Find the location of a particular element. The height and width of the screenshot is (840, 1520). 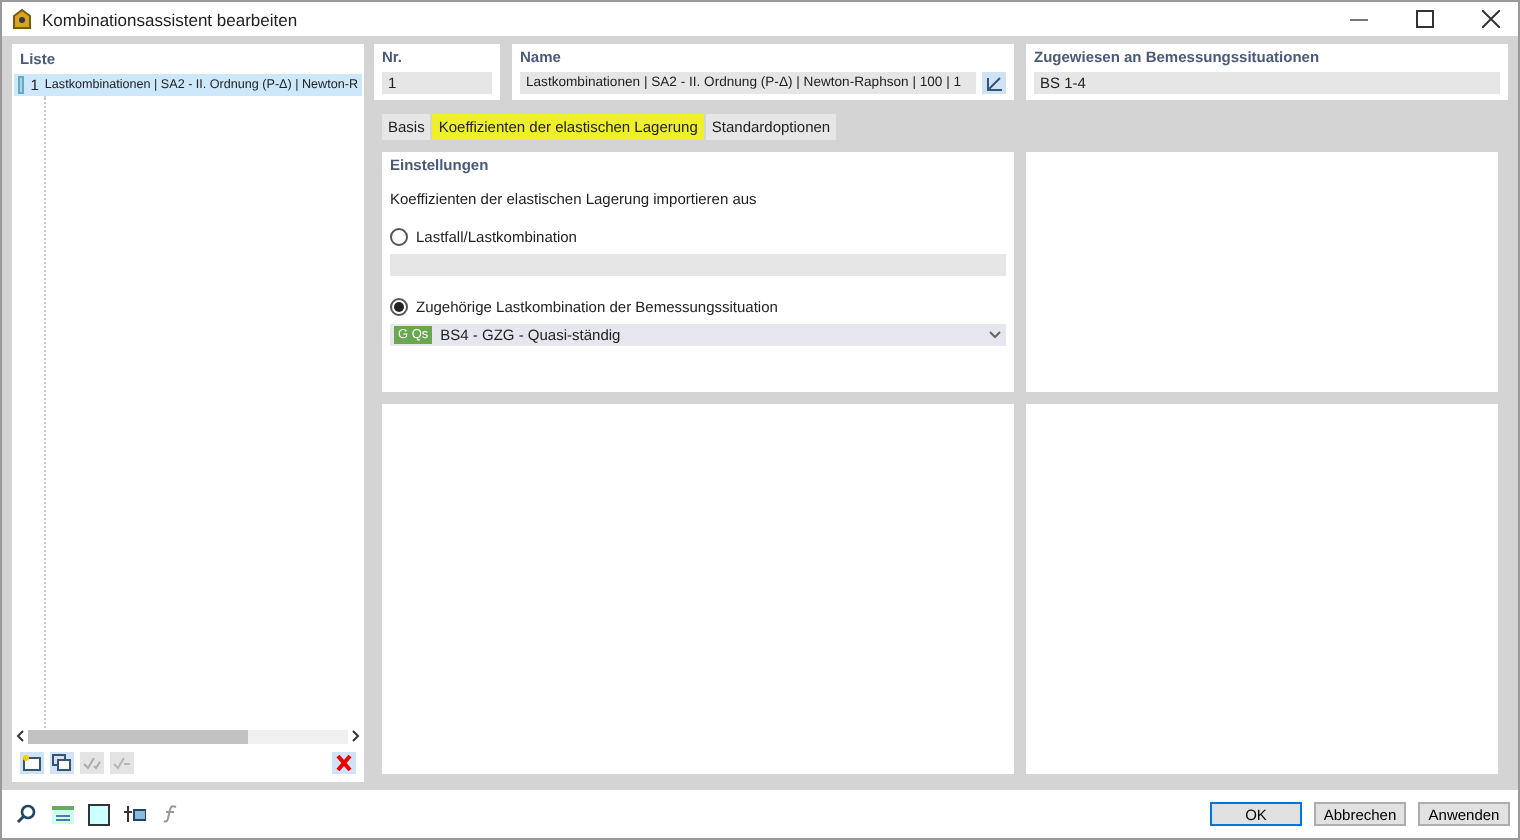

structure-icon is located at coordinates (134, 814).